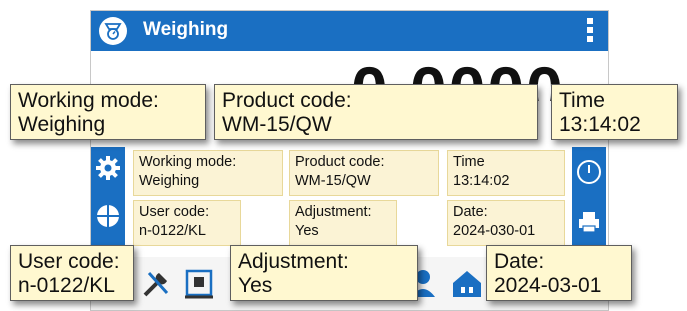  What do you see at coordinates (614, 112) in the screenshot?
I see `callout-time: Time 13:14:02` at bounding box center [614, 112].